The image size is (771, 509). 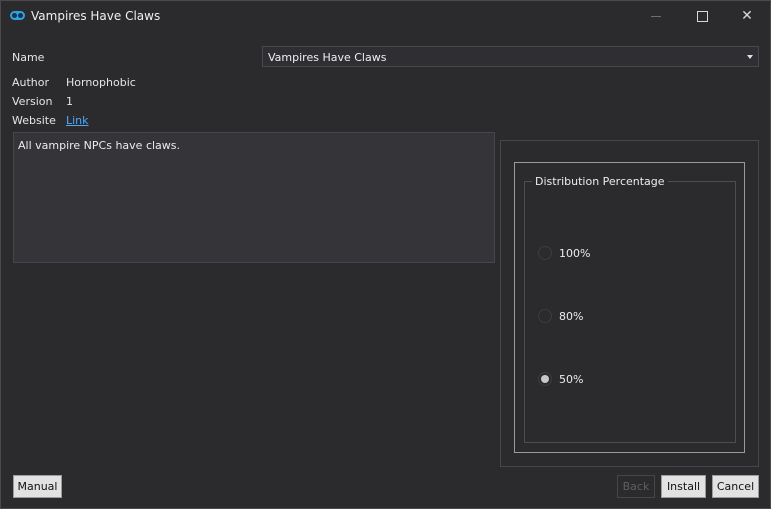 What do you see at coordinates (327, 57) in the screenshot?
I see `name-dropdown-value: Vampires Have Claws` at bounding box center [327, 57].